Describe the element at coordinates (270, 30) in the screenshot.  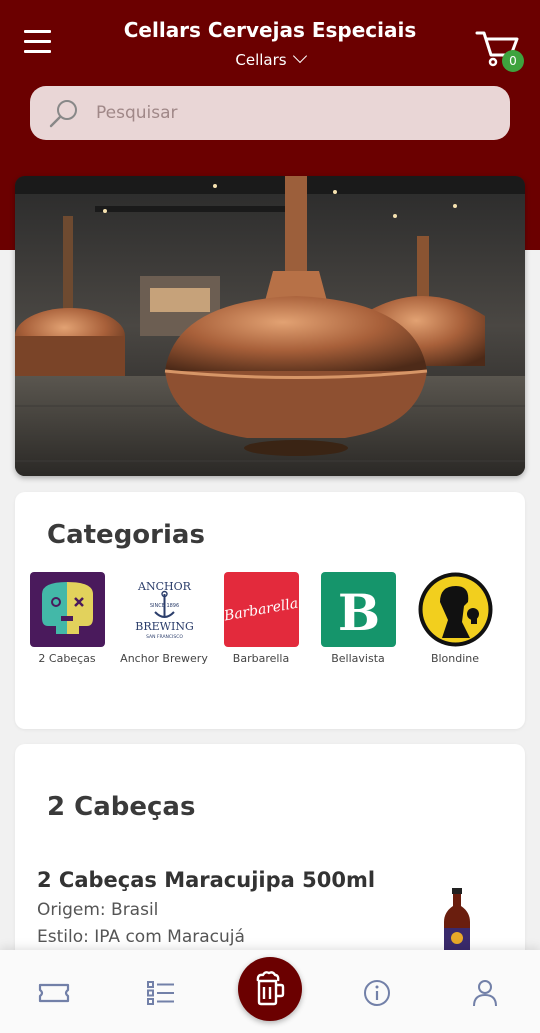
I see `app-title: Cellars Cervejas Especiais` at that location.